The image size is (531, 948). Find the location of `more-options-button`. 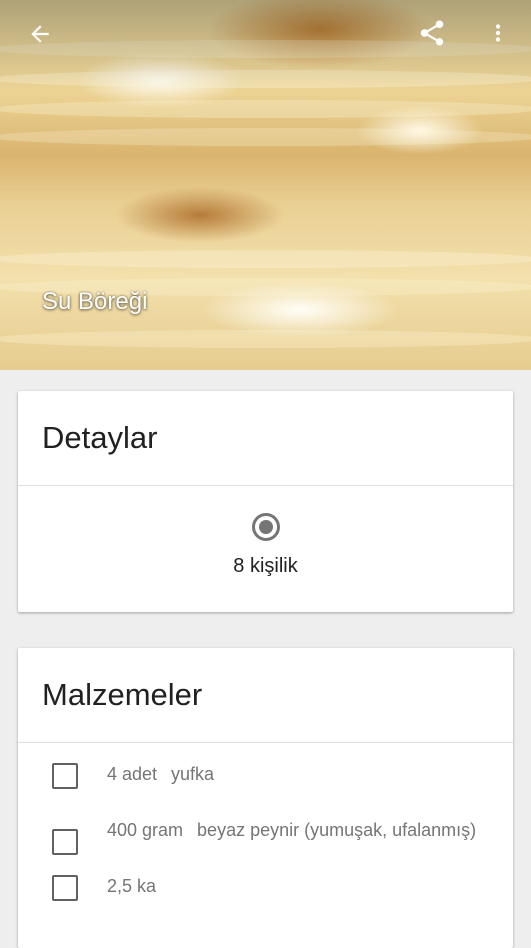

more-options-button is located at coordinates (498, 35).